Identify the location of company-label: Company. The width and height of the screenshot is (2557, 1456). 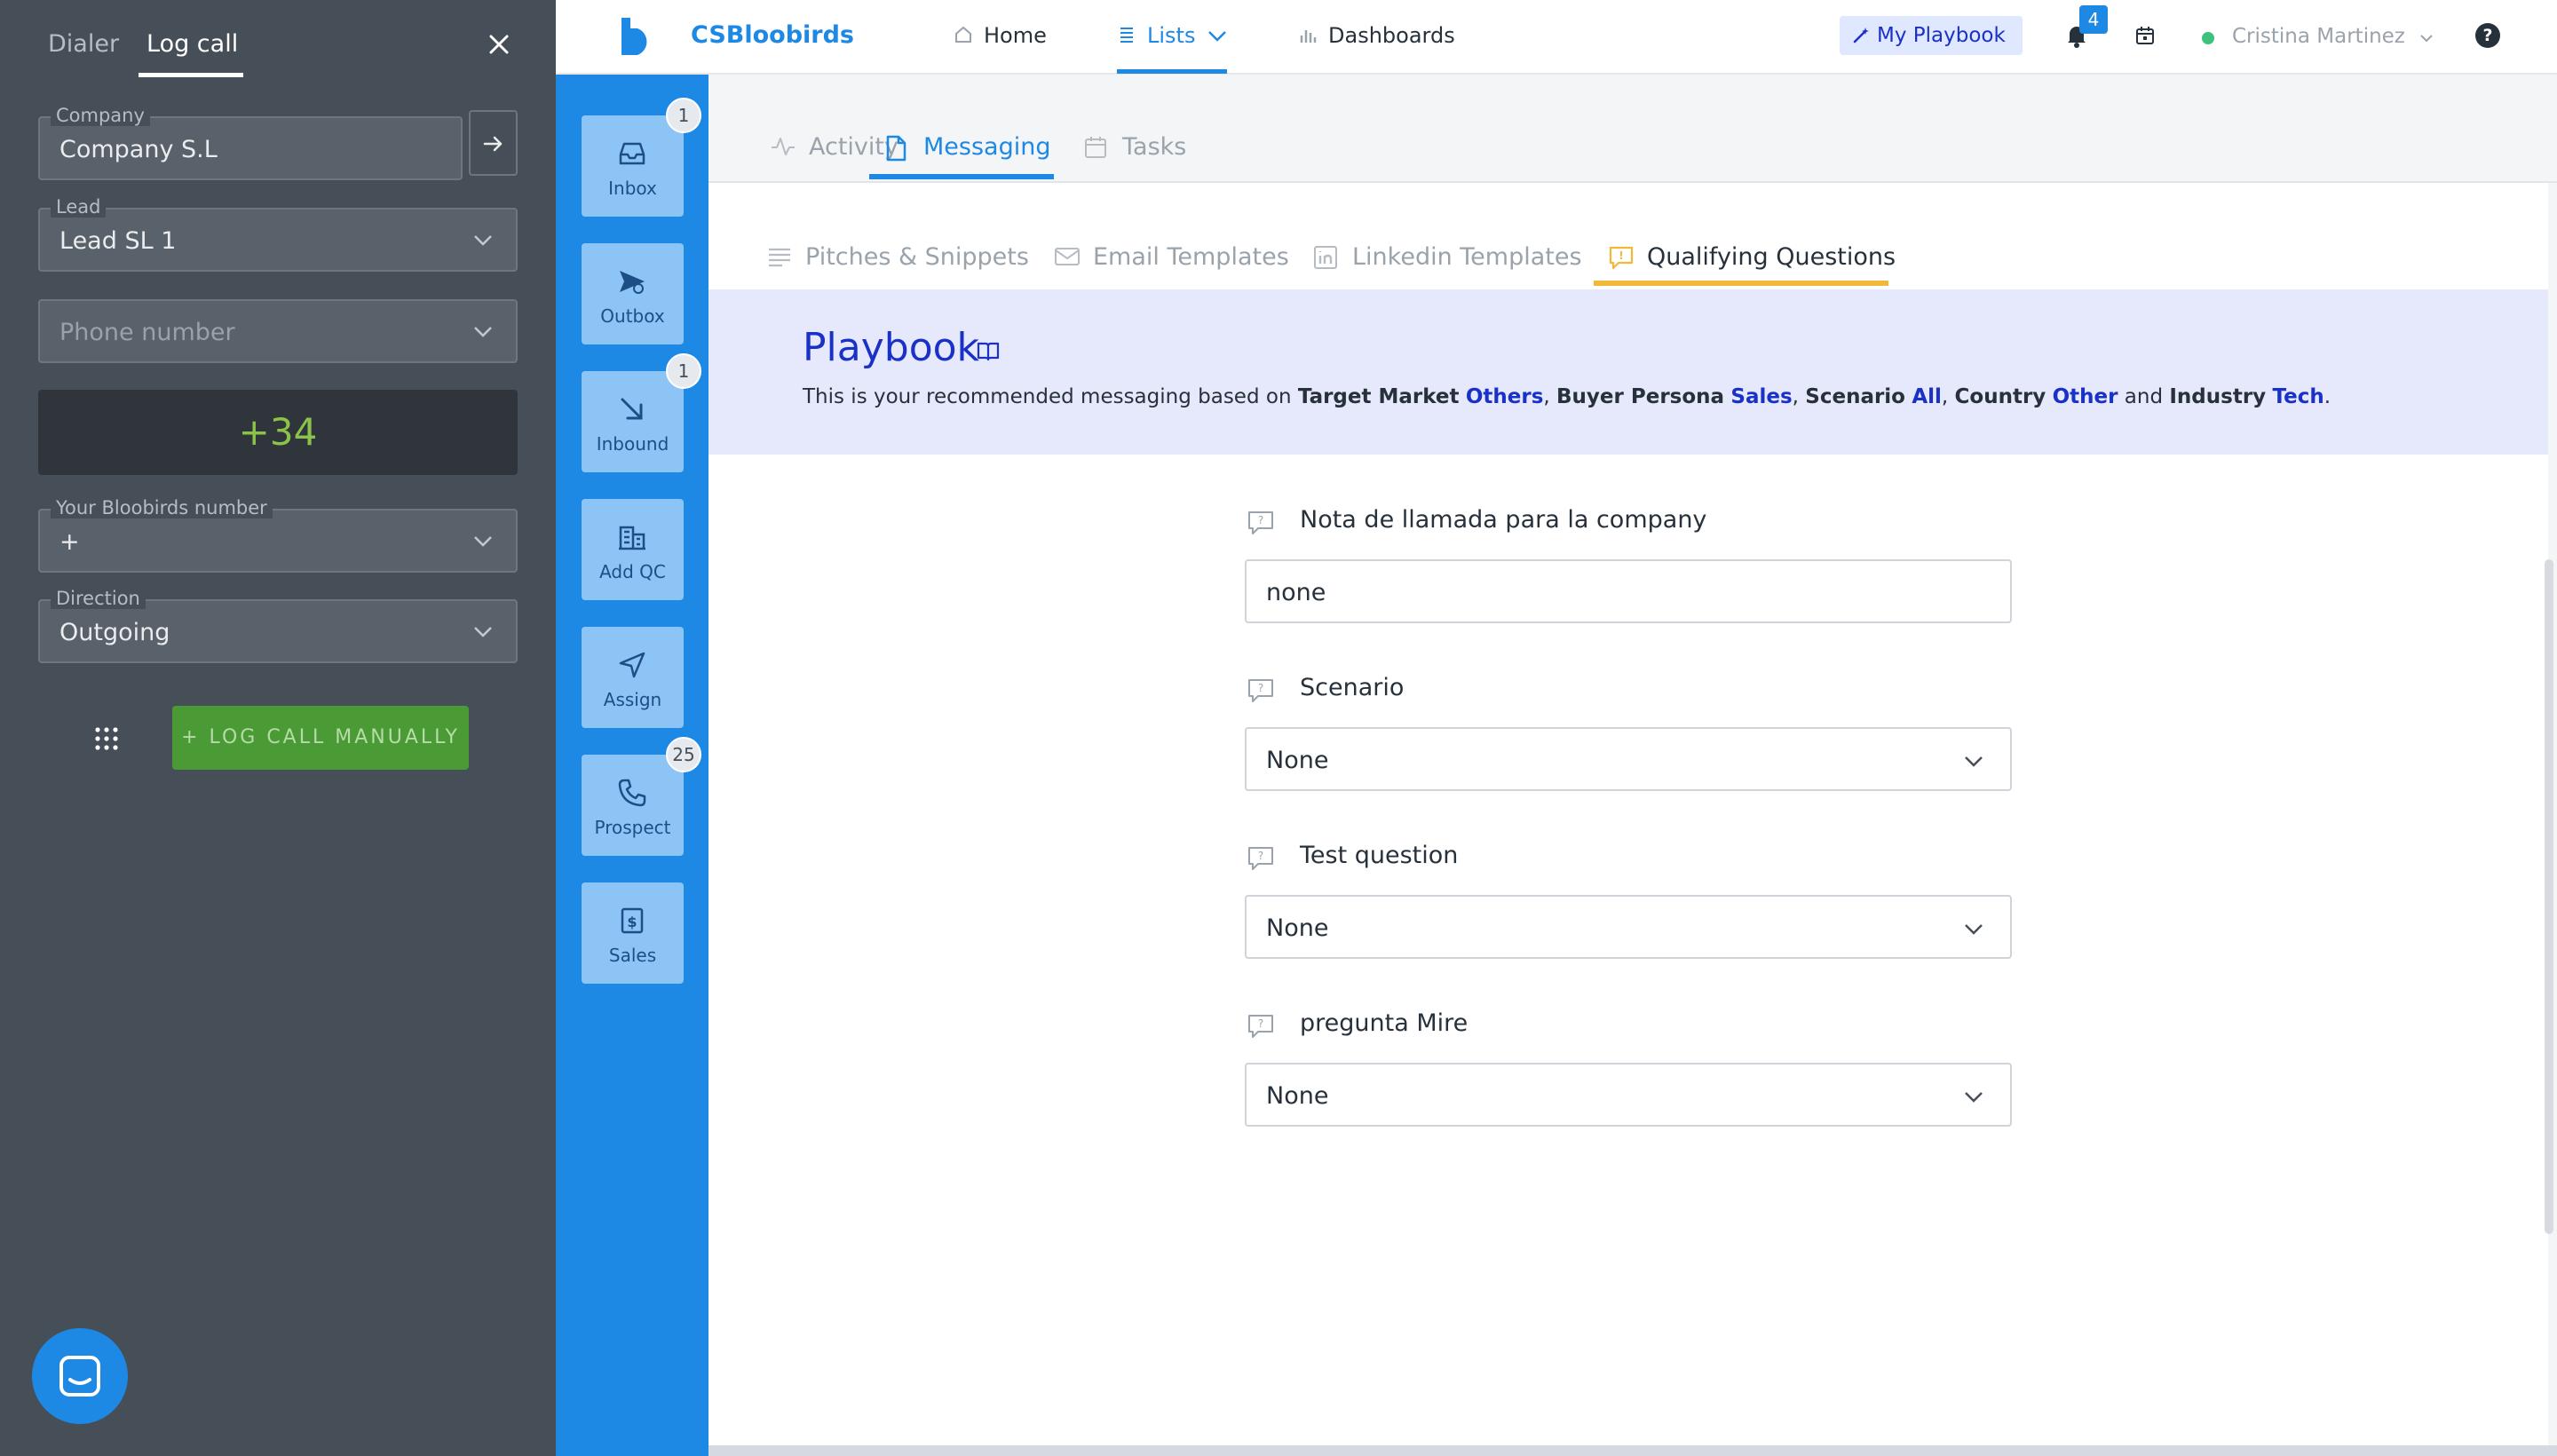
(100, 115).